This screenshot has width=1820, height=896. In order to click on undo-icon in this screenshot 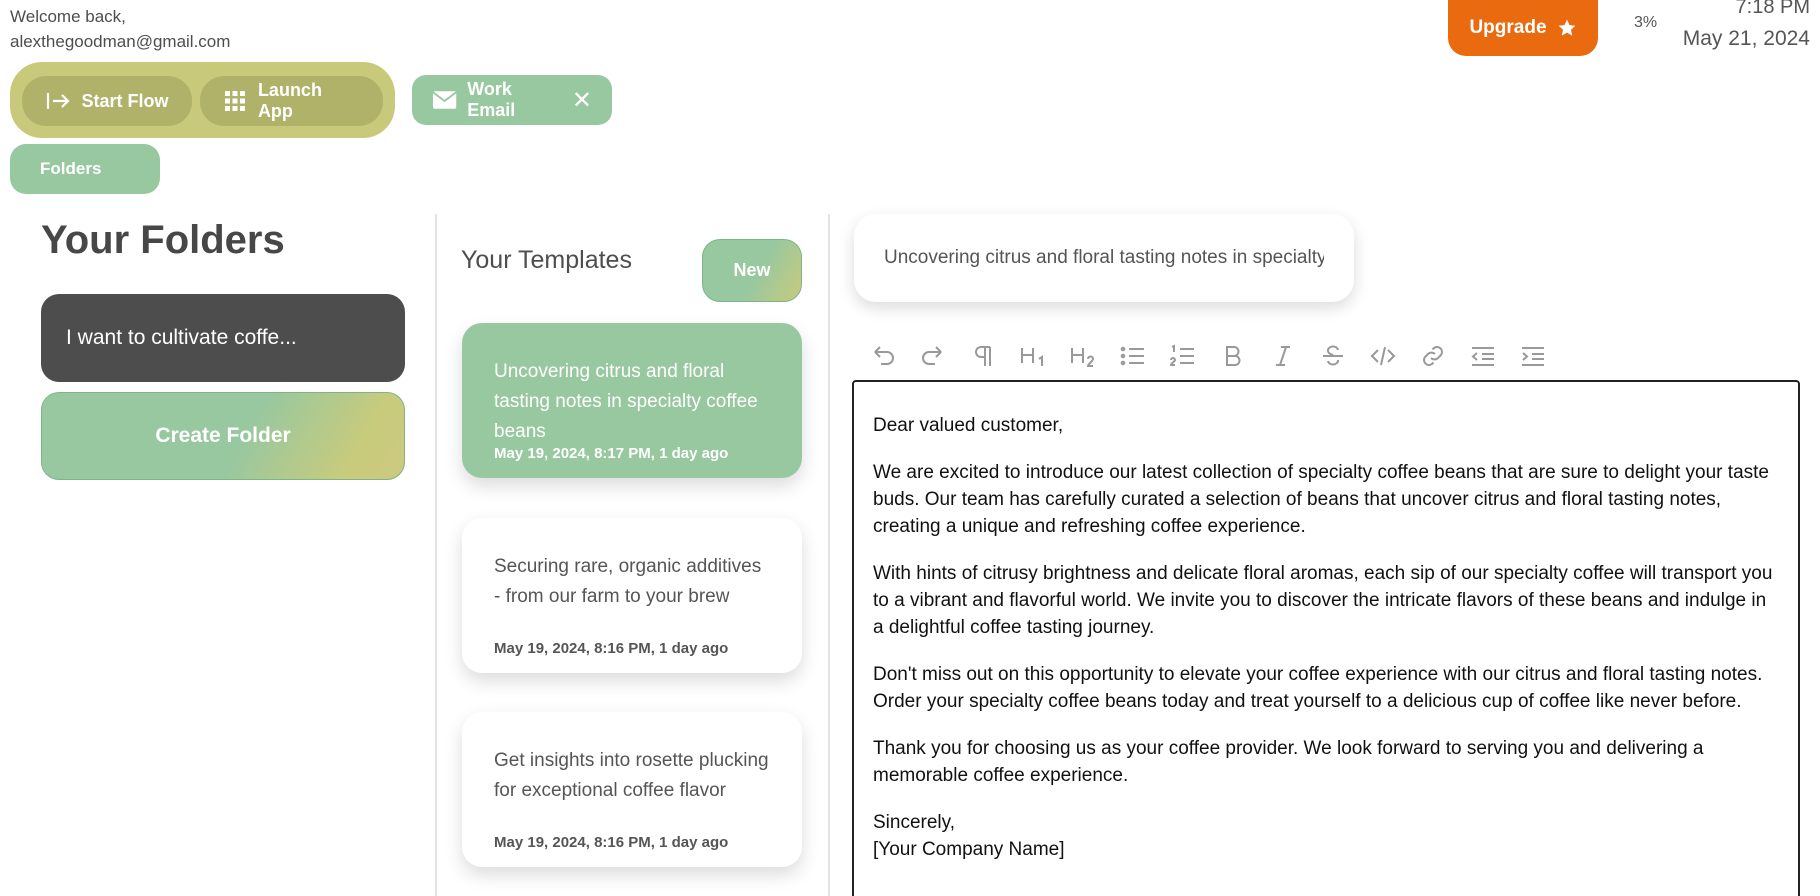, I will do `click(883, 356)`.